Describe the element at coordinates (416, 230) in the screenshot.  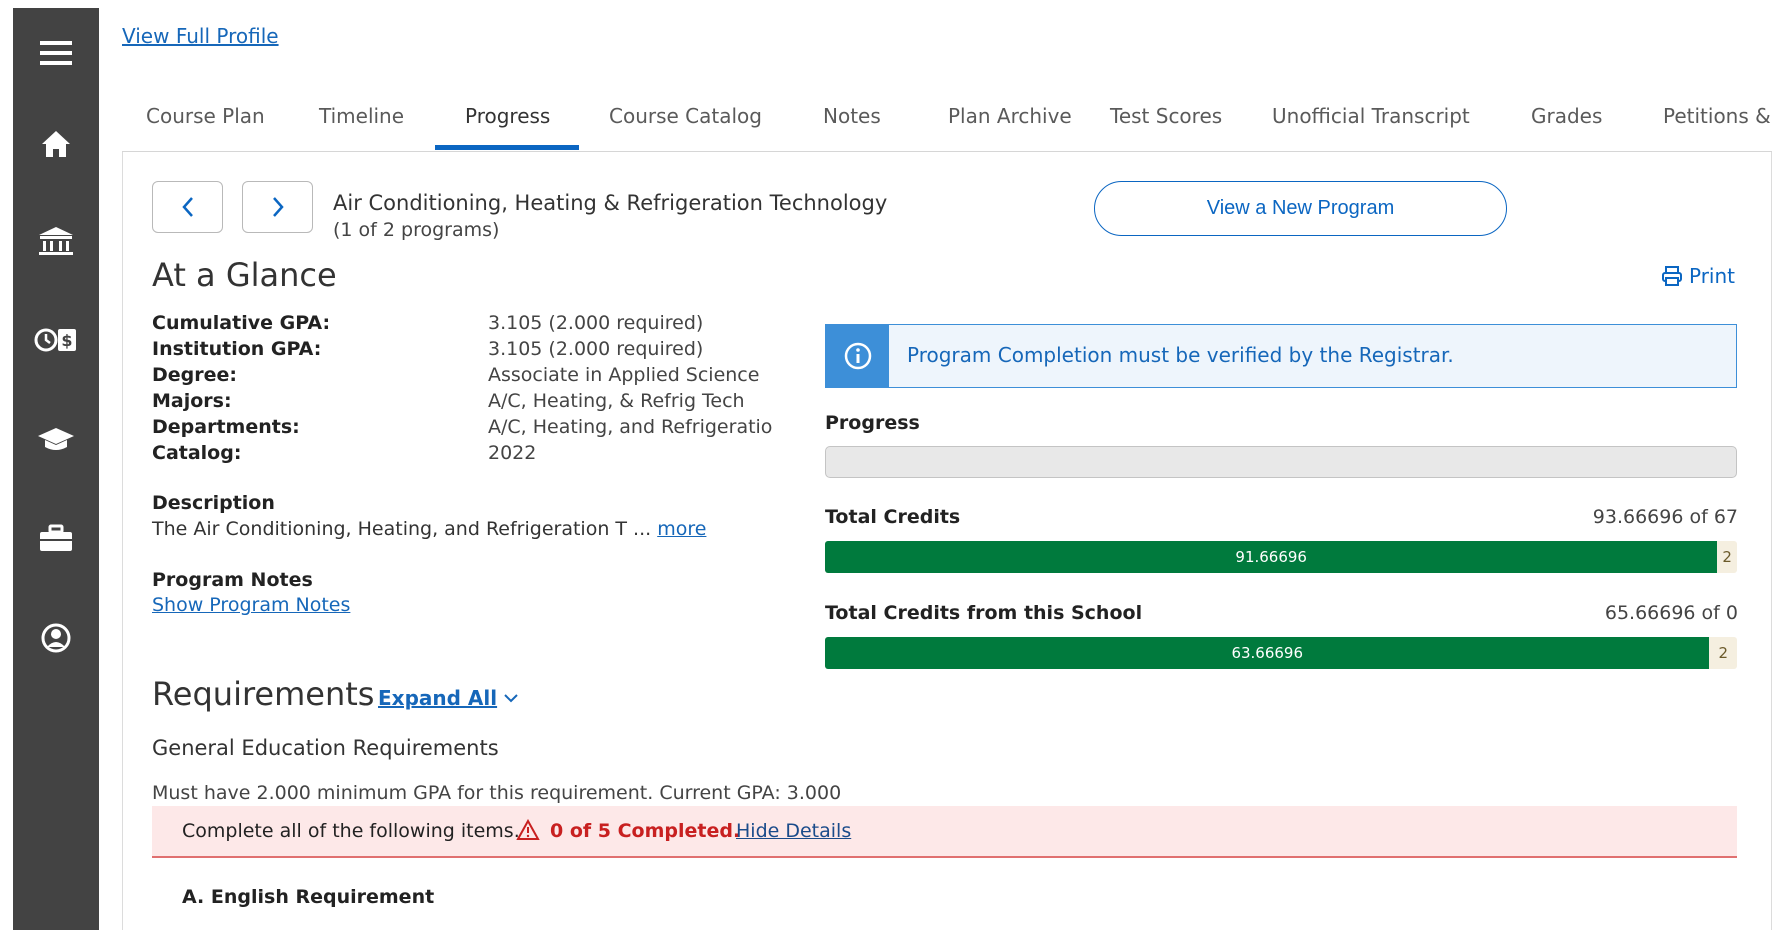
I see `program-count: (1 of 2 programs)` at that location.